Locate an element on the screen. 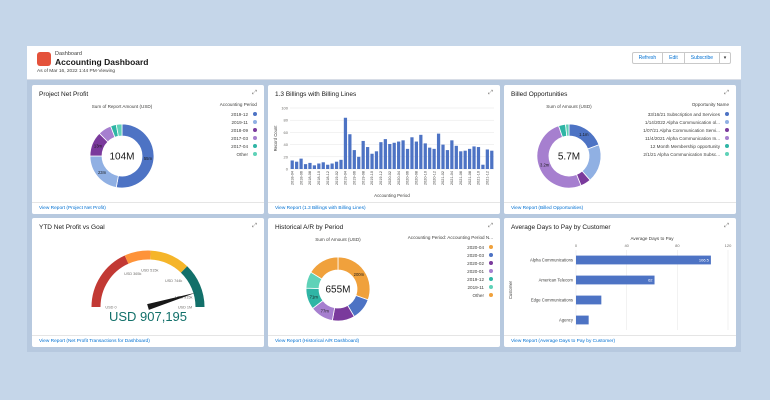 This screenshot has width=770, height=400. legend-label: 2017-04 is located at coordinates (239, 146).